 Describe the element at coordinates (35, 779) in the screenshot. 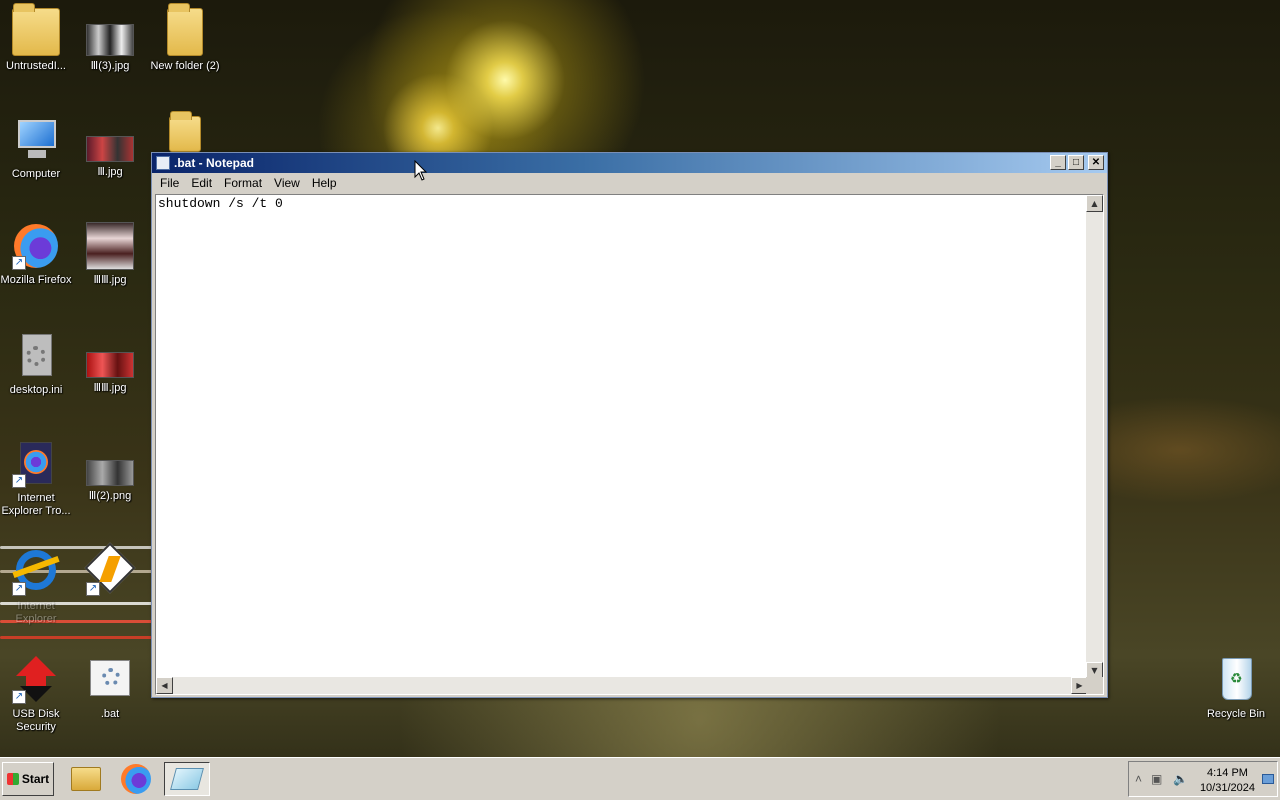

I see `start-label: Start` at that location.